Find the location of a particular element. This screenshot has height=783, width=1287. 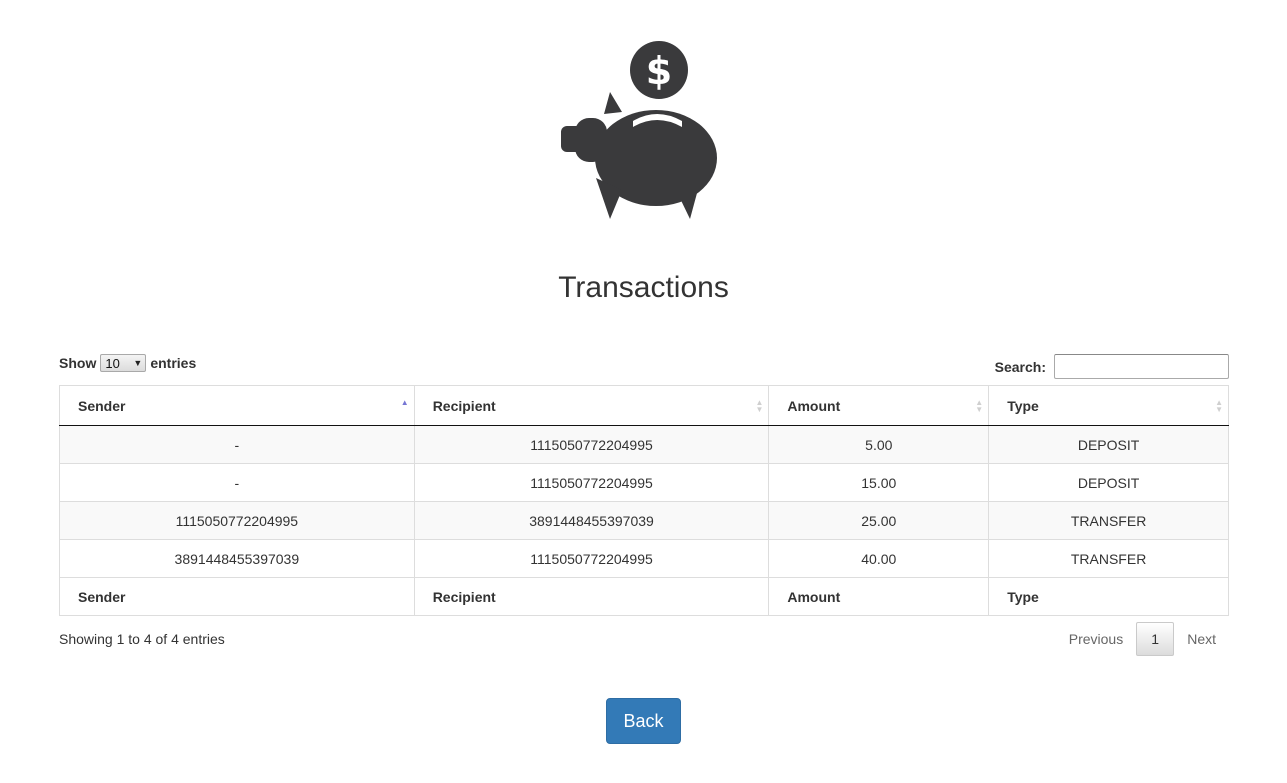

entries-label: entries is located at coordinates (173, 363).